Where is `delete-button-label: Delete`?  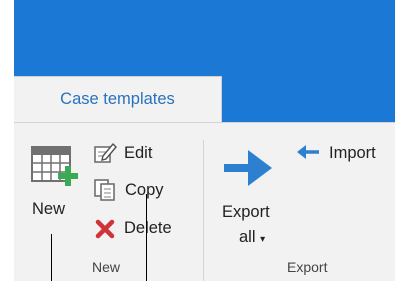 delete-button-label: Delete is located at coordinates (148, 228).